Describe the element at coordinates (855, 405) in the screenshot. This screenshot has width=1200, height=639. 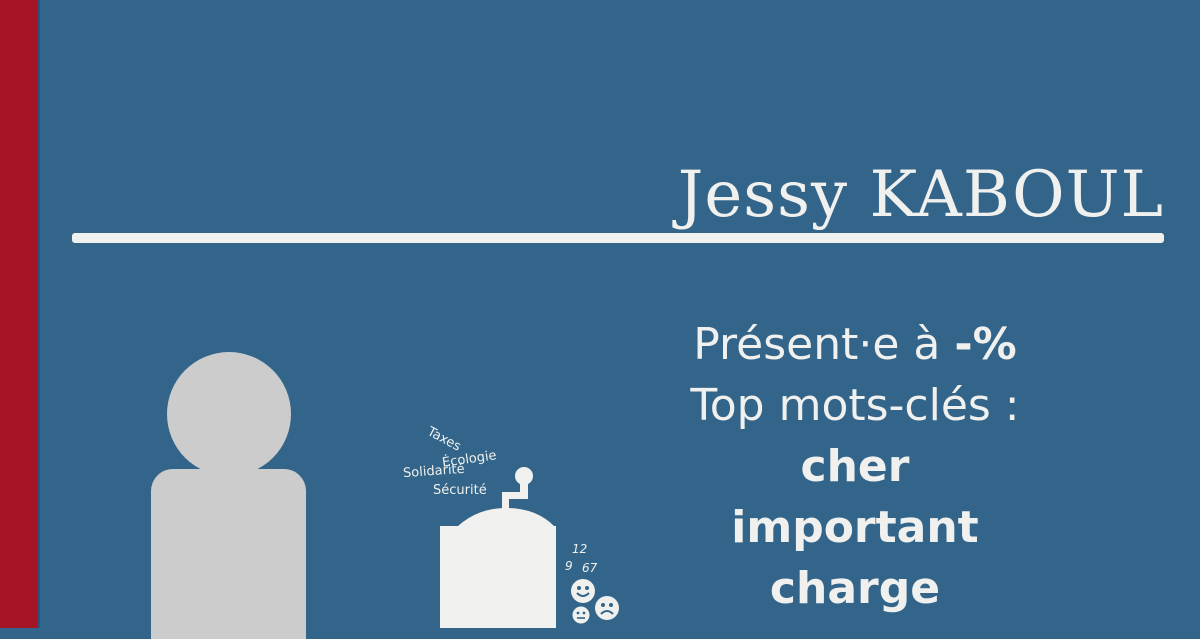
I see `keywords-label: Top mots-clés :` at that location.